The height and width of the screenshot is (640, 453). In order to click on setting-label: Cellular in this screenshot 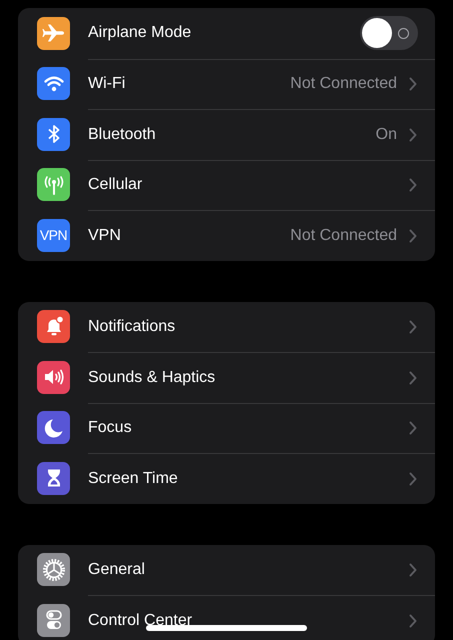, I will do `click(115, 185)`.